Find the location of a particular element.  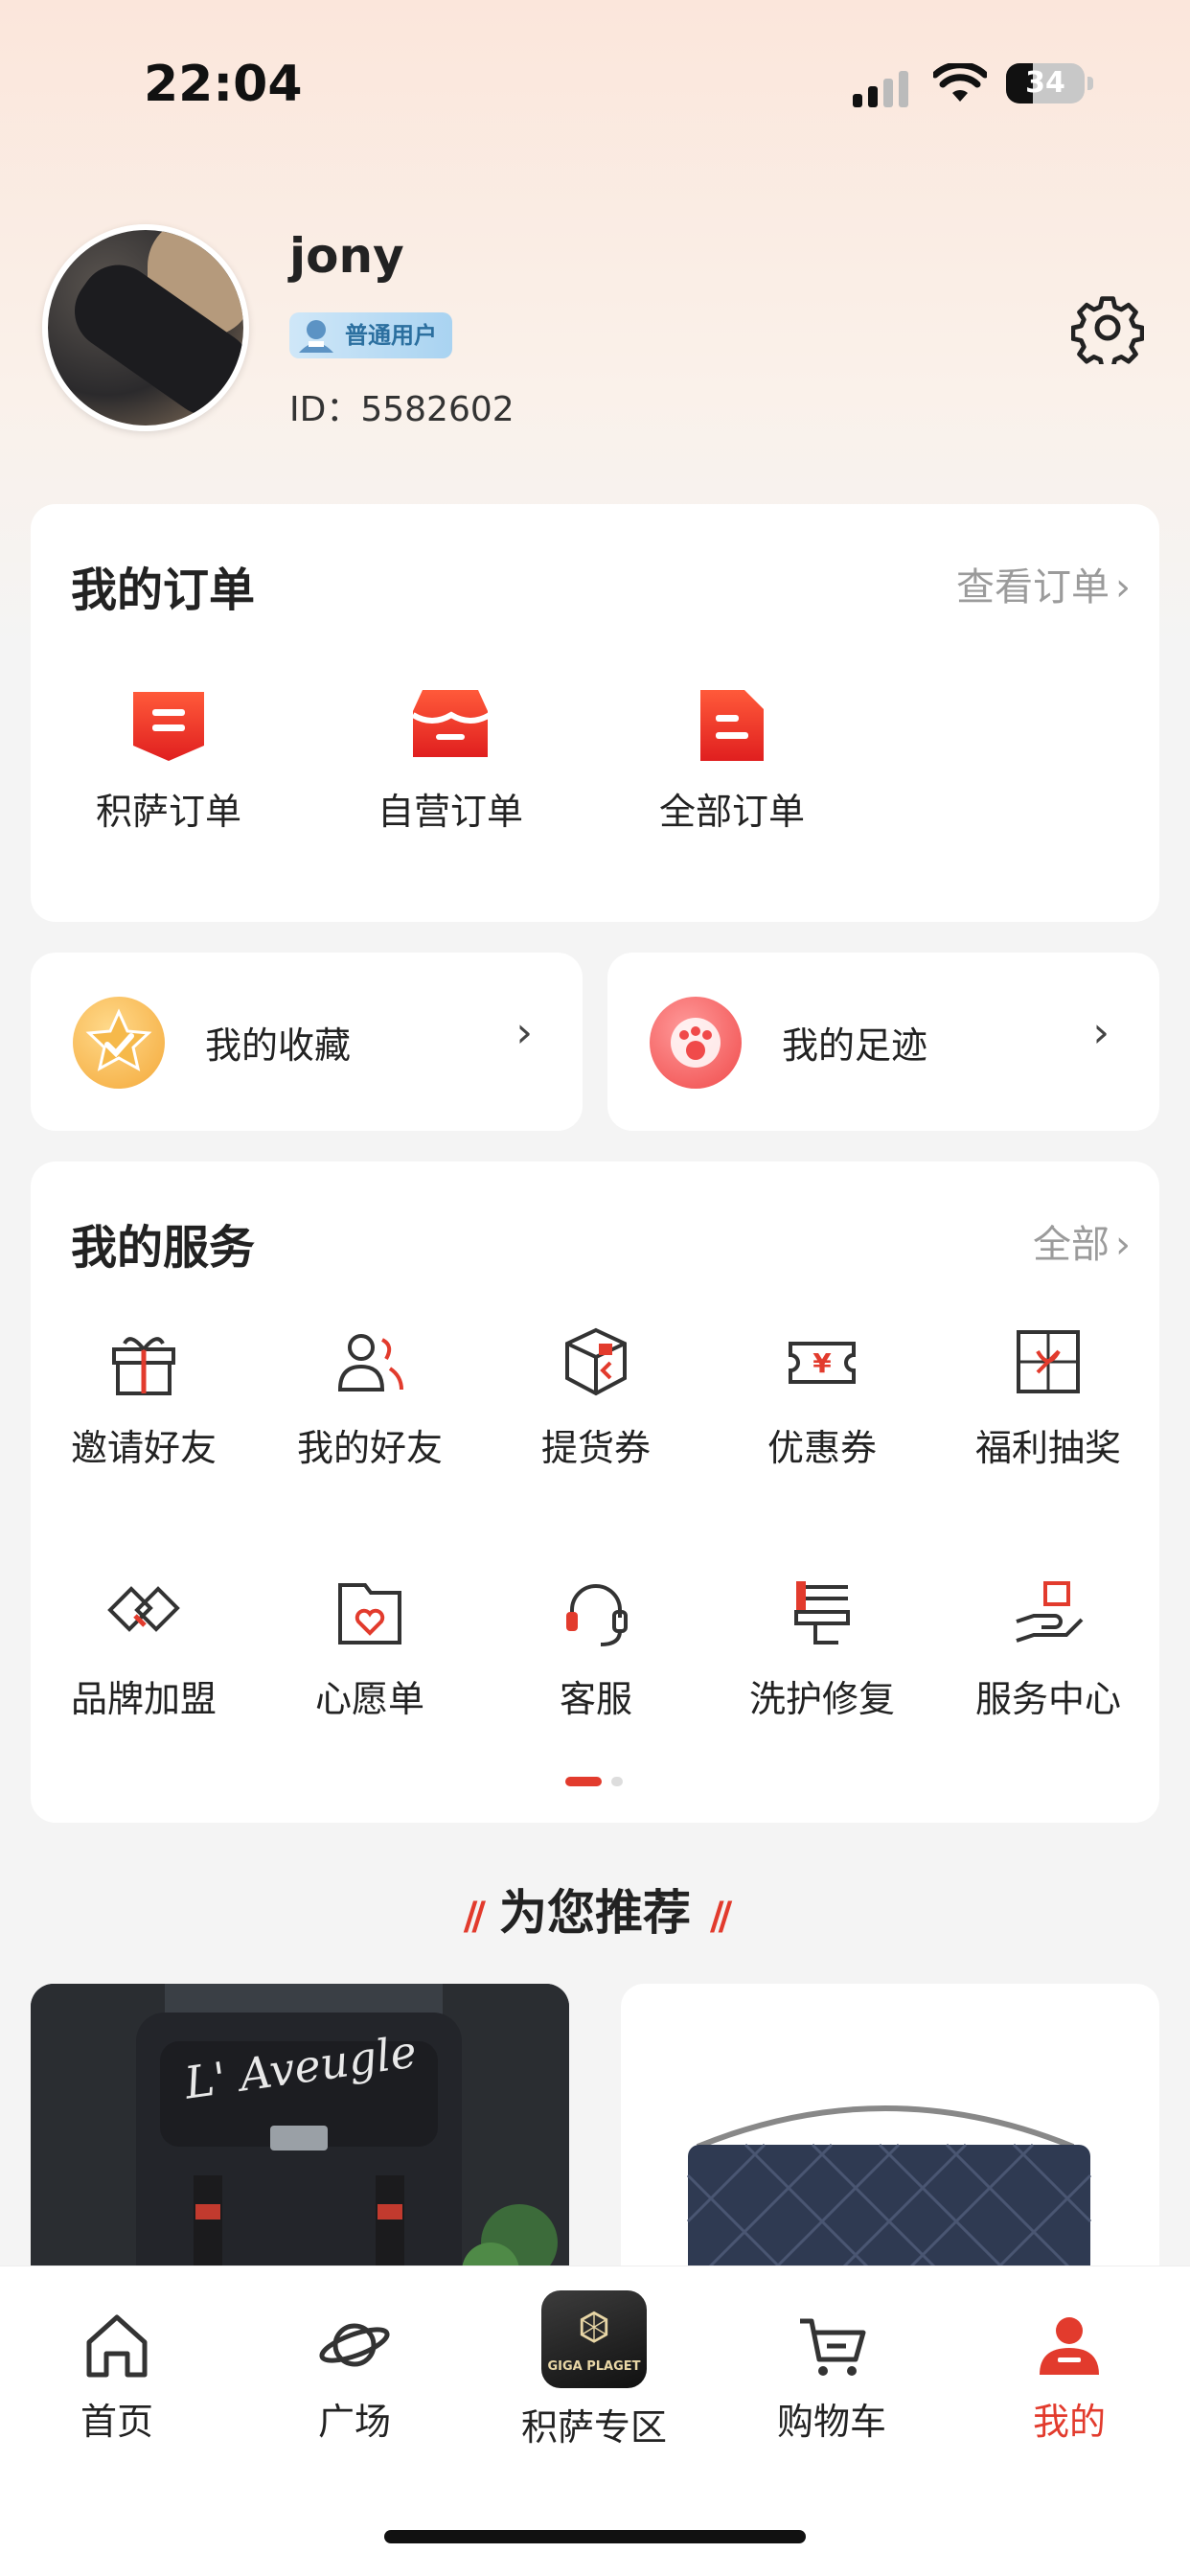

history-label: 我的足迹 is located at coordinates (855, 1045).